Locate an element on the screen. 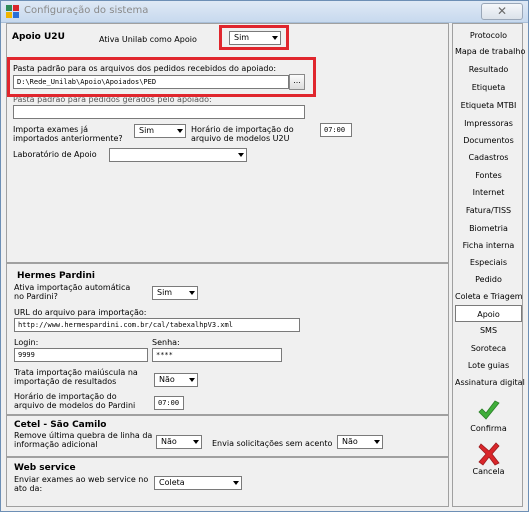  webservice-enviar-select: Coleta is located at coordinates (198, 483).